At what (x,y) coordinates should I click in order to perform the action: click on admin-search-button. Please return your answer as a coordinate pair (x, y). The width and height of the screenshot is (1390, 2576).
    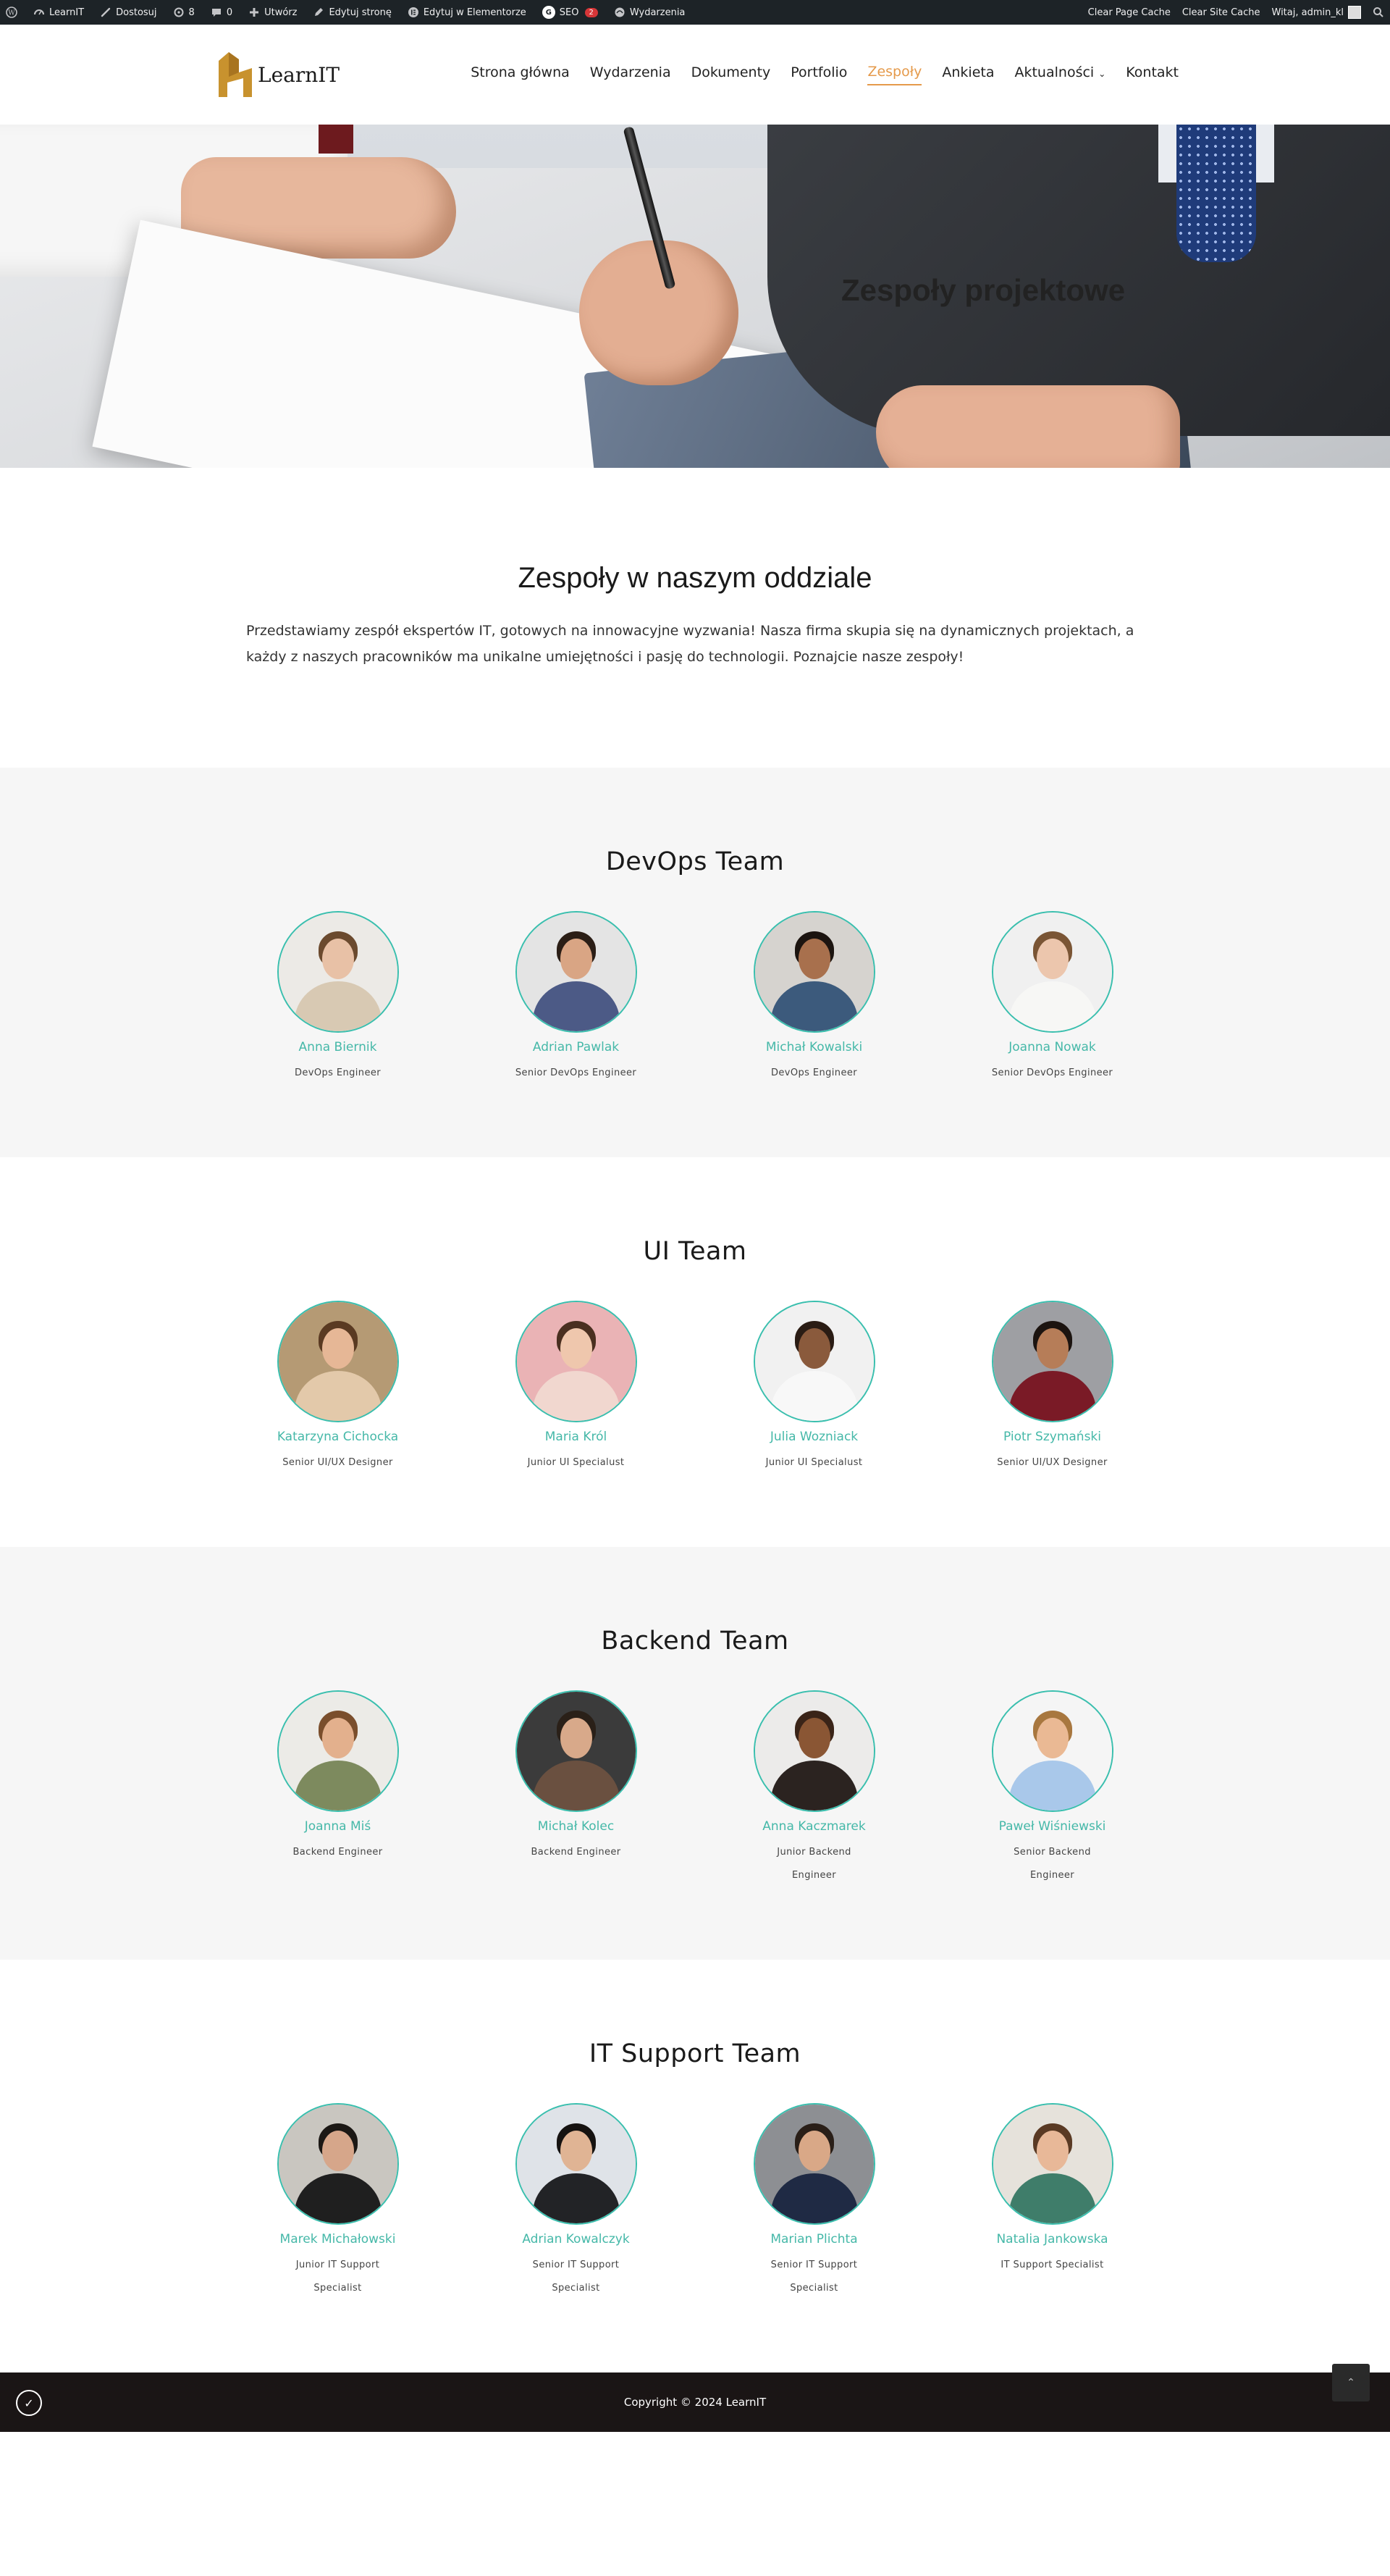
    Looking at the image, I should click on (1379, 12).